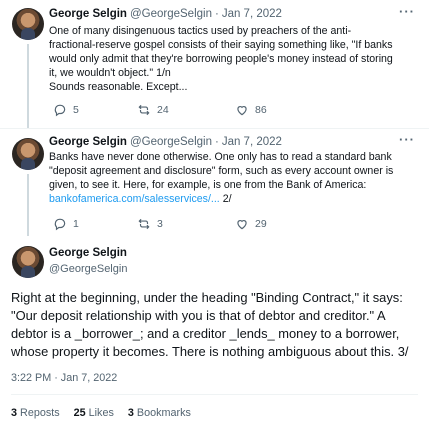 The image size is (429, 432). Describe the element at coordinates (261, 110) in the screenshot. I see `like-count: 86` at that location.